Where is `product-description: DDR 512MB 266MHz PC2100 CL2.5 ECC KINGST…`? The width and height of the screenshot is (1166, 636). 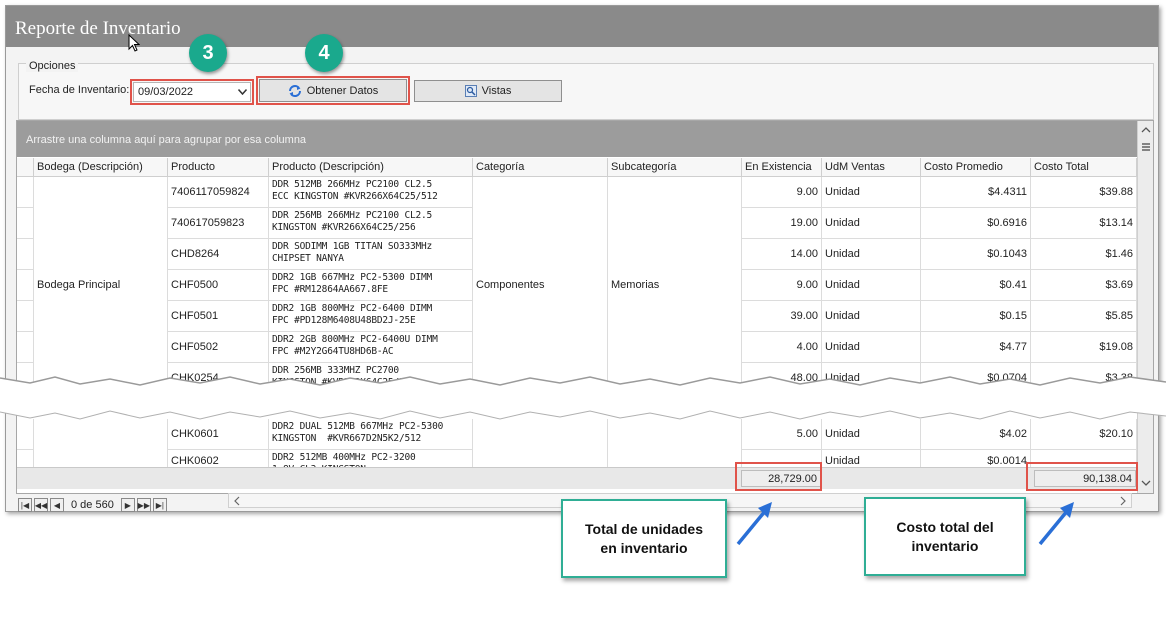
product-description: DDR 512MB 266MHz PC2100 CL2.5 ECC KINGST… is located at coordinates (371, 192).